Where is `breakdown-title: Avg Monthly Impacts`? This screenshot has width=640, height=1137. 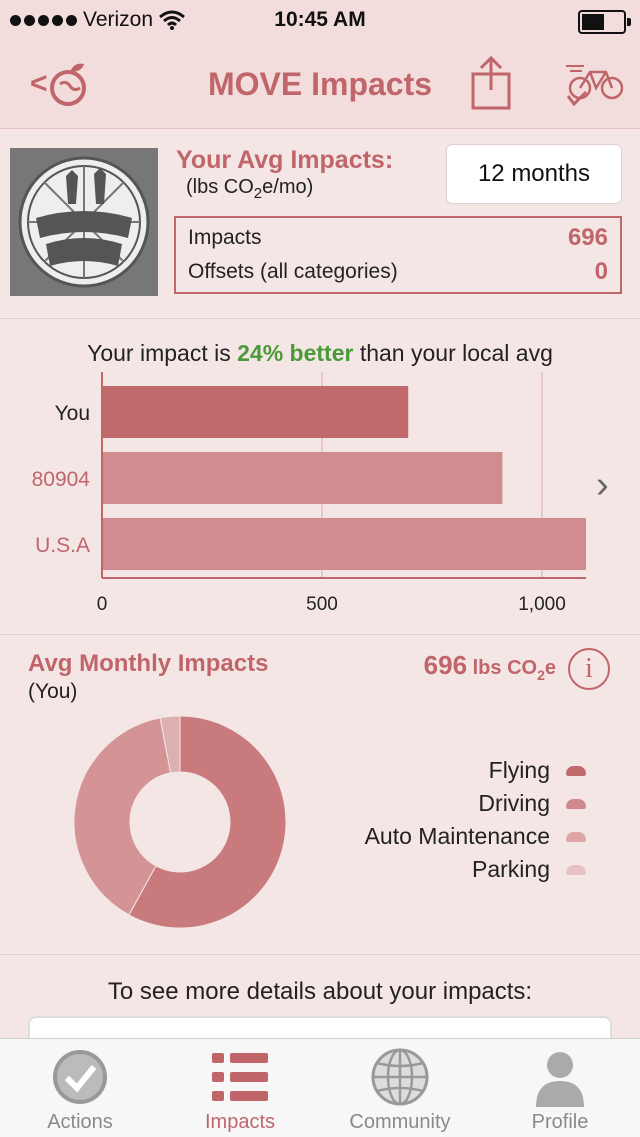 breakdown-title: Avg Monthly Impacts is located at coordinates (148, 663).